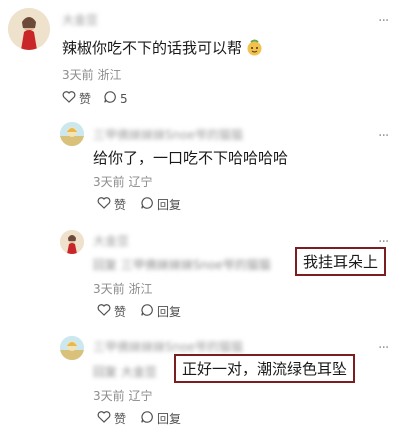 The width and height of the screenshot is (404, 442). Describe the element at coordinates (191, 158) in the screenshot. I see `reply-text: 给你了，一口吃不下哈哈哈哈` at that location.